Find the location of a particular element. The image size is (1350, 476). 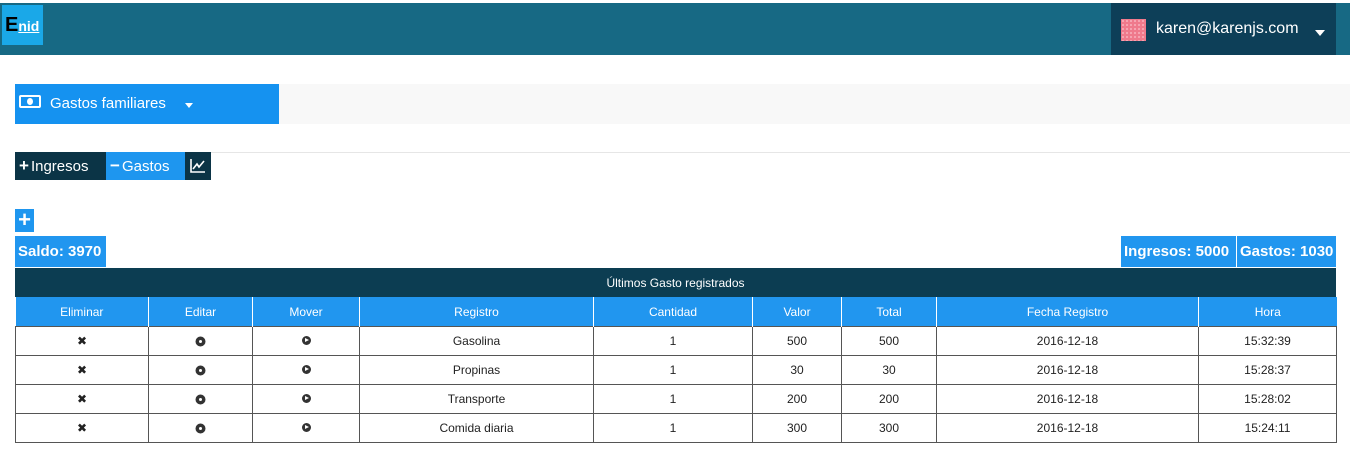

user-menu: karen@karenjs.com is located at coordinates (1223, 29).